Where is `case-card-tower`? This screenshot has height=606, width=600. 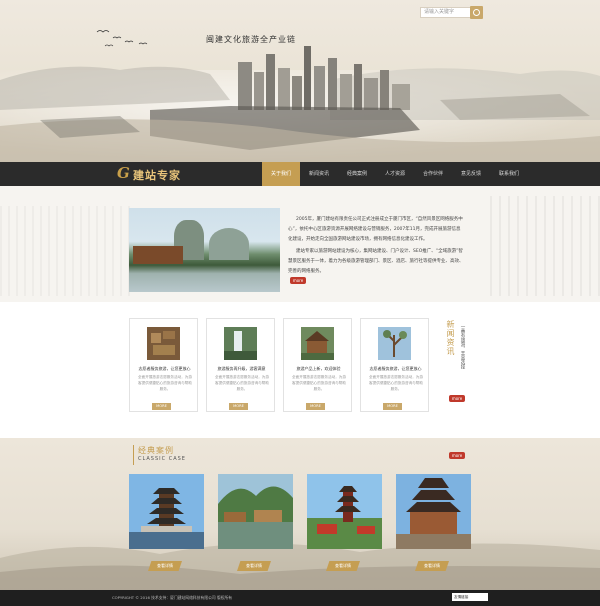 case-card-tower is located at coordinates (344, 511).